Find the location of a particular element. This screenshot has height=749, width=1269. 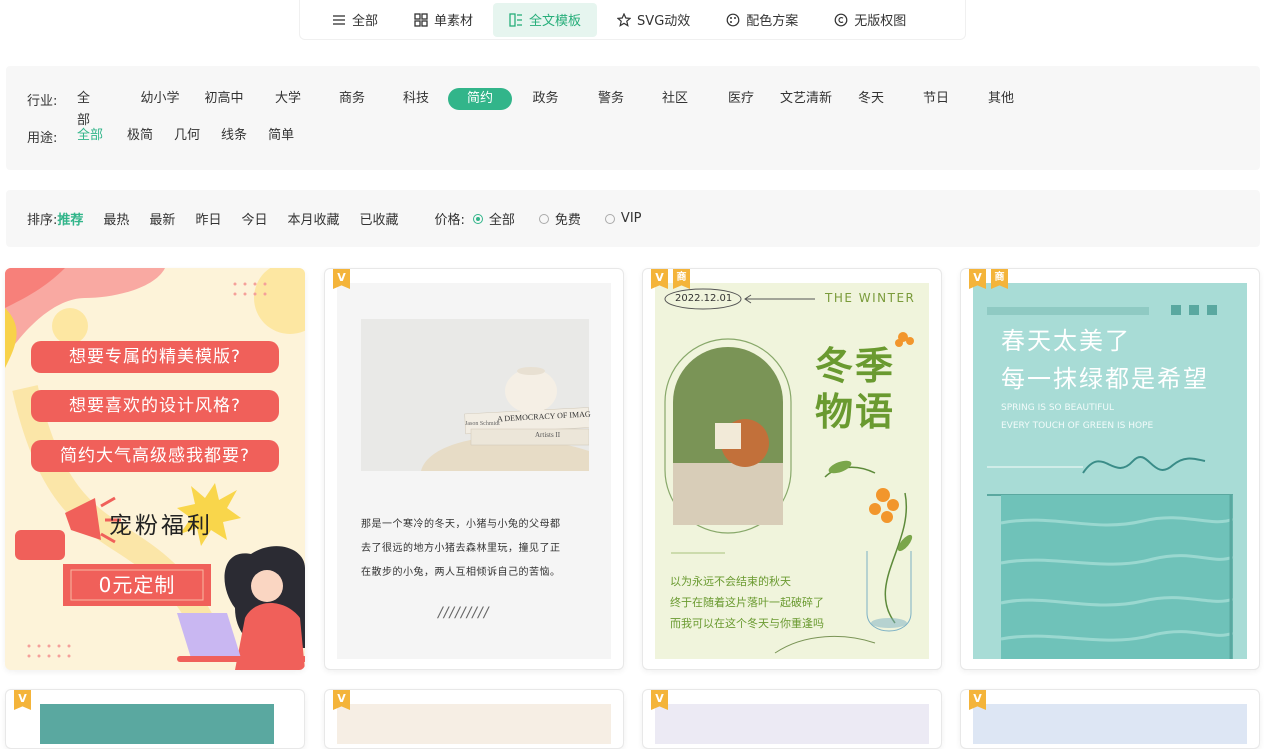

industry-item: 文艺清新 is located at coordinates (806, 99).